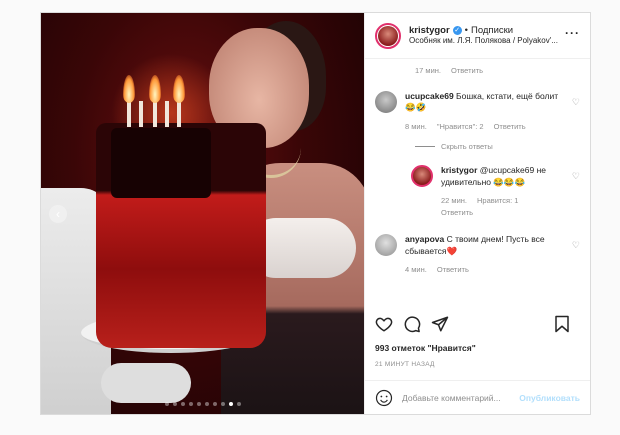 The image size is (620, 435). I want to click on cake-top-tier, so click(161, 163).